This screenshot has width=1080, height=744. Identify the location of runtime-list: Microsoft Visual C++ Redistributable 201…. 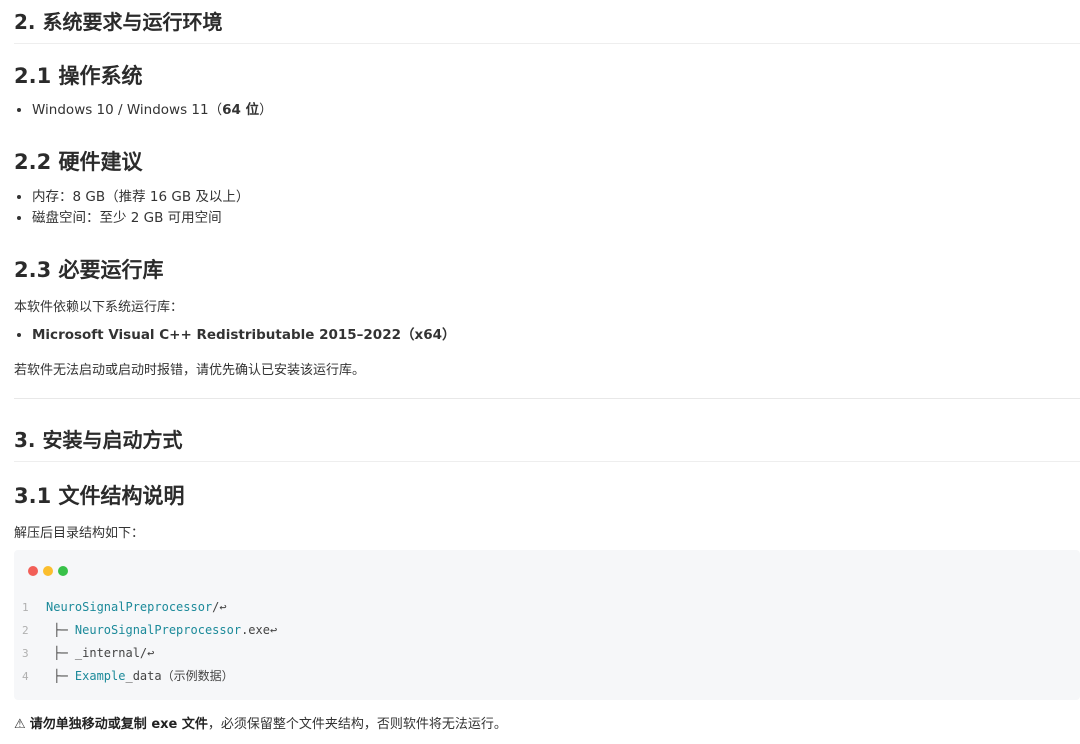
(234, 335).